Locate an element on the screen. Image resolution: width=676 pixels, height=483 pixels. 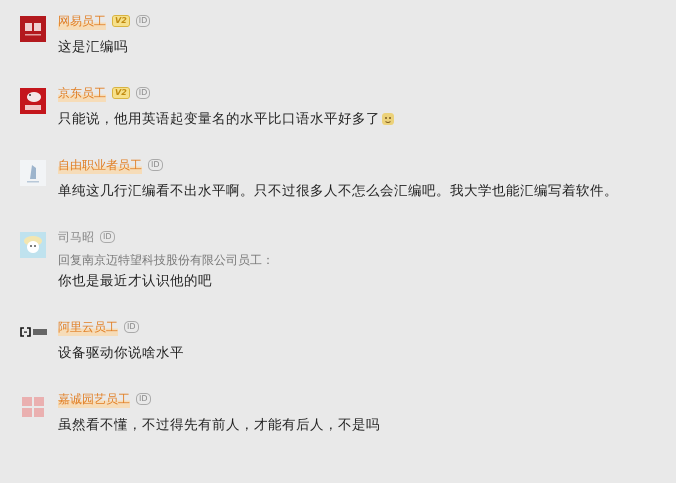
reply-target: 回复南京迈特望科技股份有限公司员工： is located at coordinates (166, 260).